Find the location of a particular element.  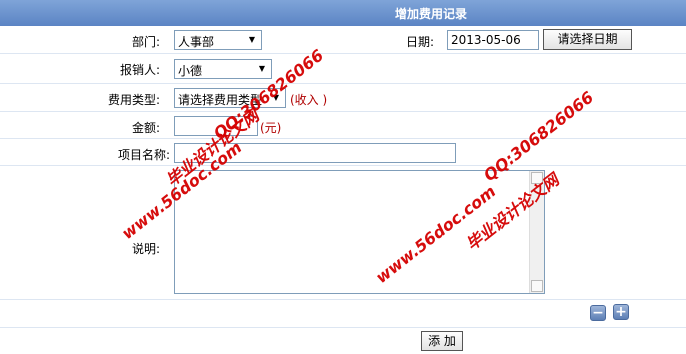

date-input: 2013-05-06 is located at coordinates (493, 40).